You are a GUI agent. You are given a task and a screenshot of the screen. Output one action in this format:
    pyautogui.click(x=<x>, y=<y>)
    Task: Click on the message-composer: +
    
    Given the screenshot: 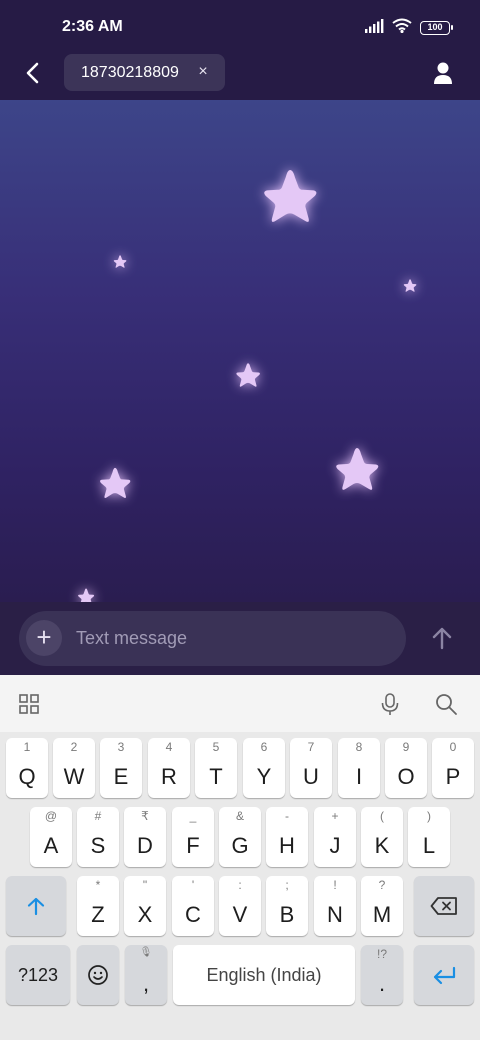 What is the action you would take?
    pyautogui.click(x=240, y=638)
    